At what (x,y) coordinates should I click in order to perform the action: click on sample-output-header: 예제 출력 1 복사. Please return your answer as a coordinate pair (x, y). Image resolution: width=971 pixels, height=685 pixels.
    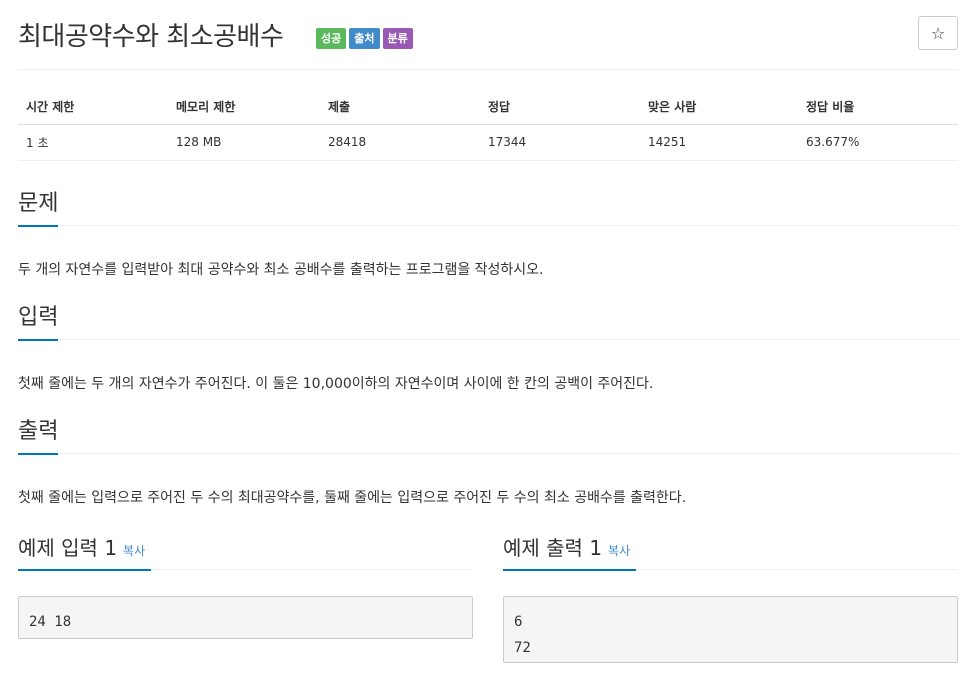
    Looking at the image, I should click on (730, 552).